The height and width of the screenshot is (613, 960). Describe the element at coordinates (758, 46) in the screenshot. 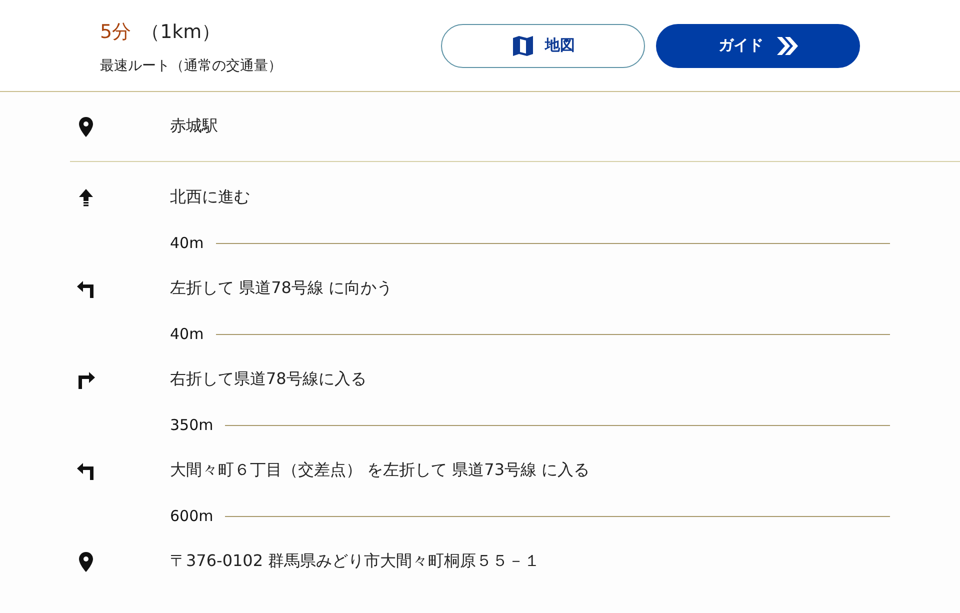

I see `guide-button: ガイド` at that location.